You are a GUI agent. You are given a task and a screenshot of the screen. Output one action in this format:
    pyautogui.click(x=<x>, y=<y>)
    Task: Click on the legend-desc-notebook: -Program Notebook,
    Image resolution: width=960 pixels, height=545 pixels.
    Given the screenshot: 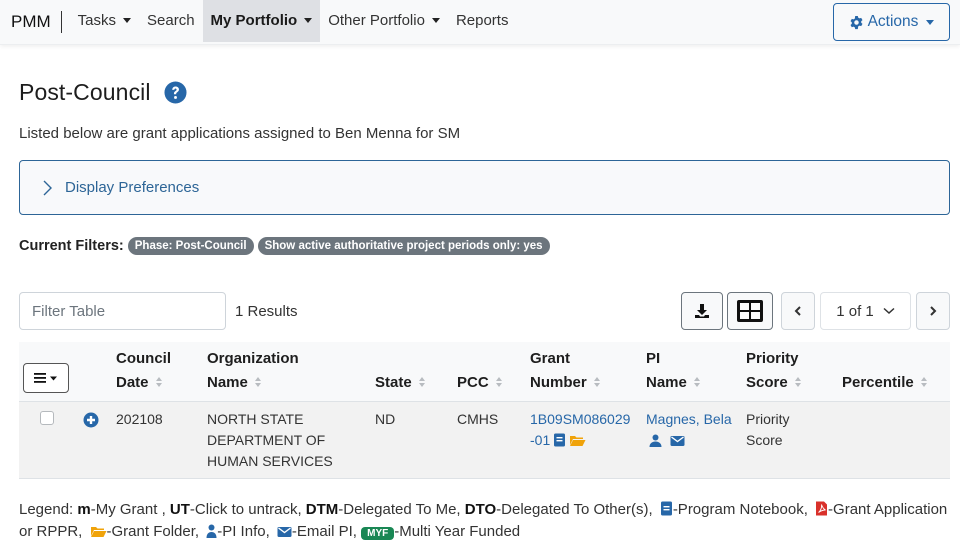 What is the action you would take?
    pyautogui.click(x=742, y=509)
    